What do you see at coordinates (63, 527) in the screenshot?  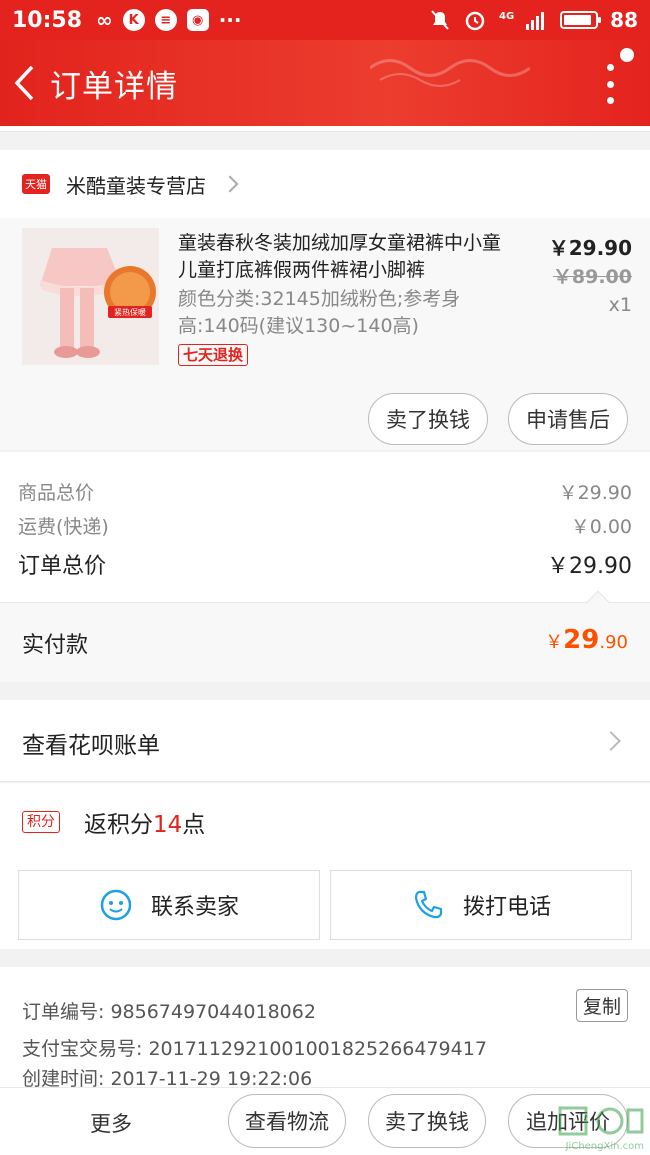 I see `shipping-label: 运费(快递)` at bounding box center [63, 527].